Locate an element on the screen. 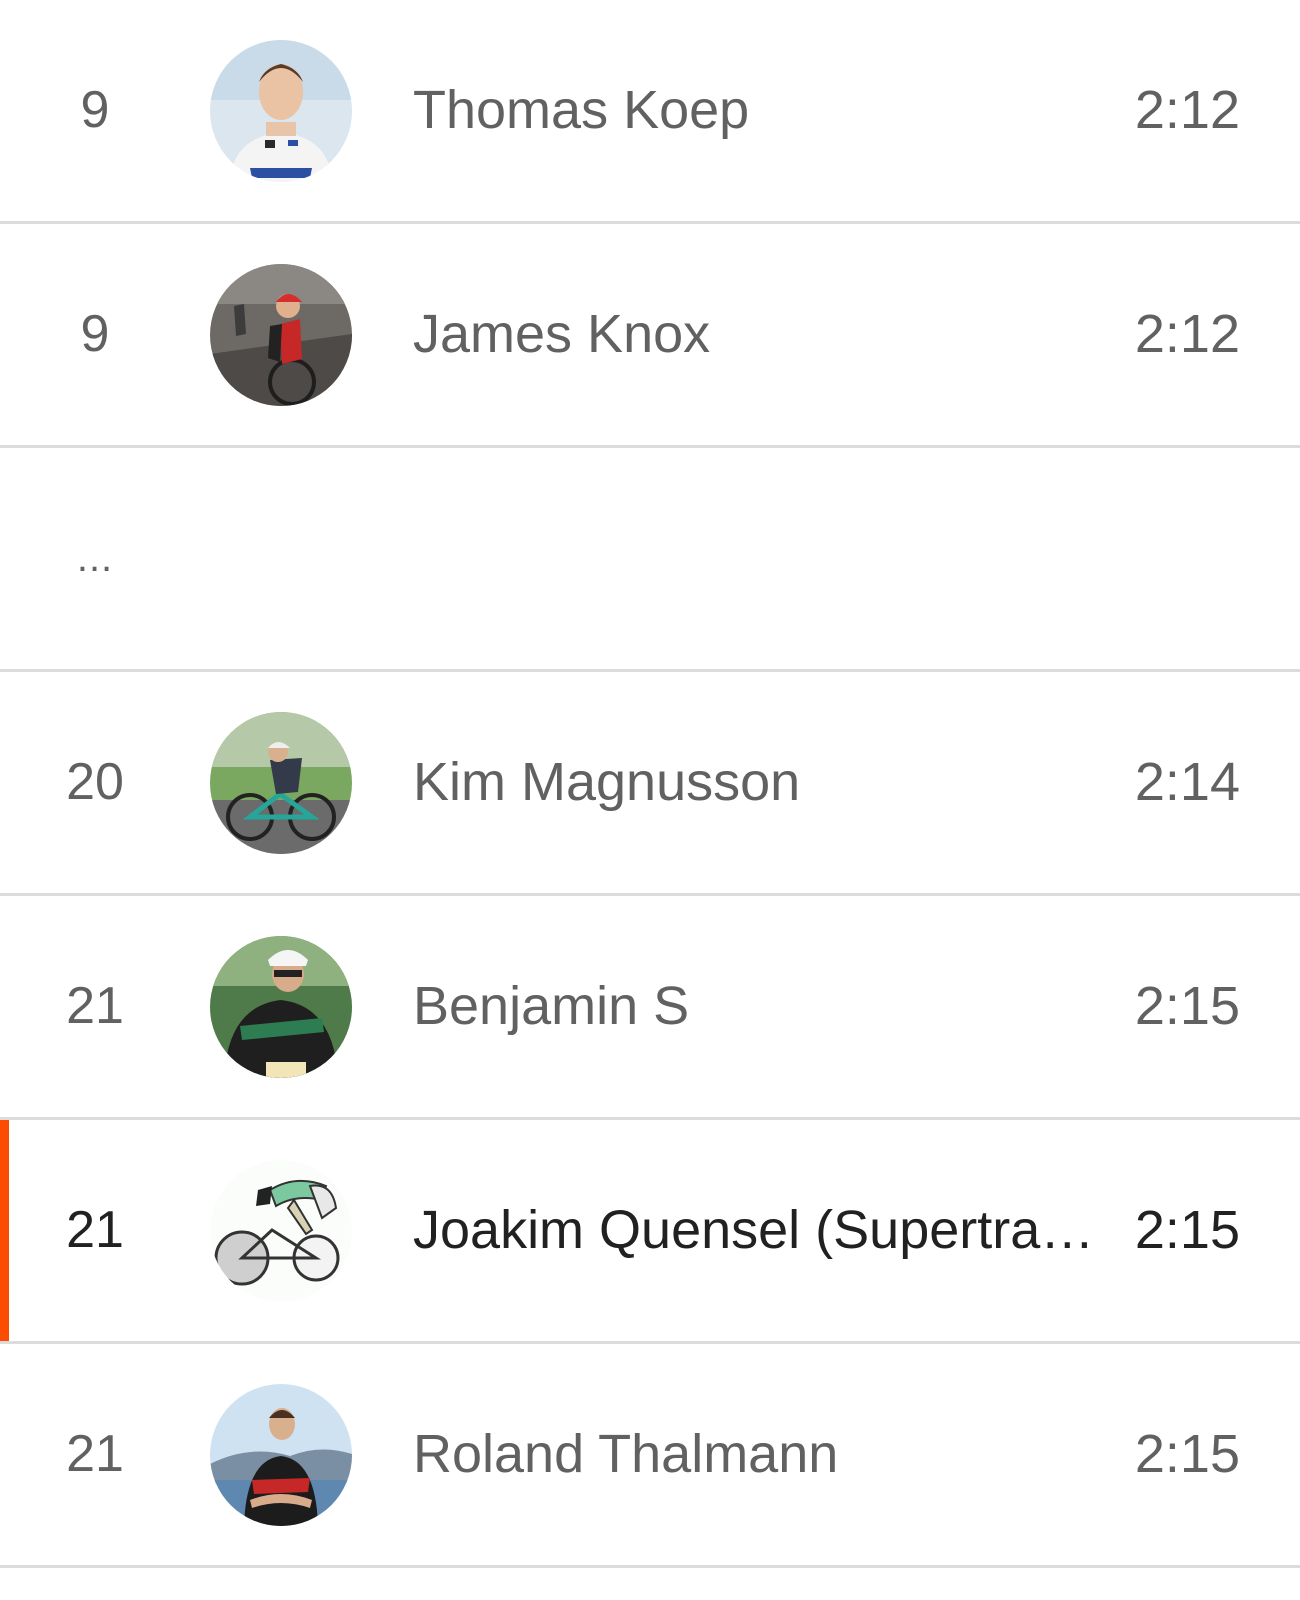 This screenshot has height=1600, width=1300. leaderboard-row: 21 Benjamin S 2:15 is located at coordinates (650, 1008).